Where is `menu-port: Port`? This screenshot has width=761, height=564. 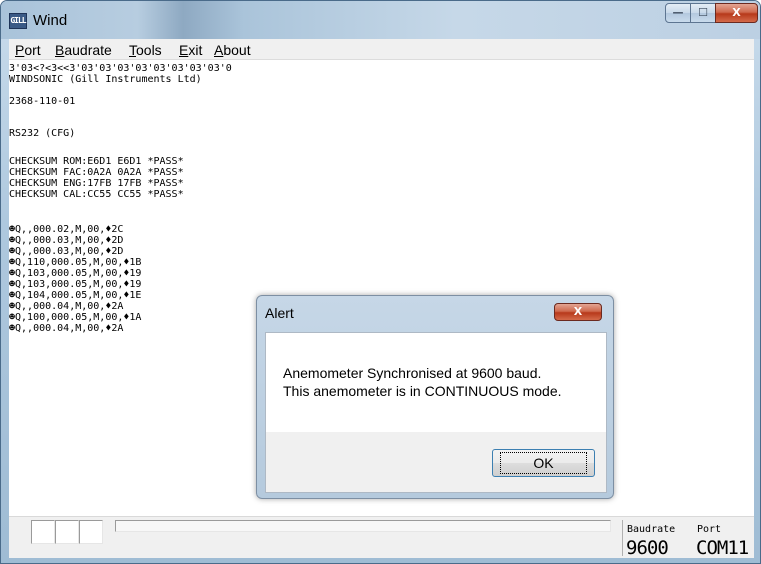 menu-port: Port is located at coordinates (28, 50).